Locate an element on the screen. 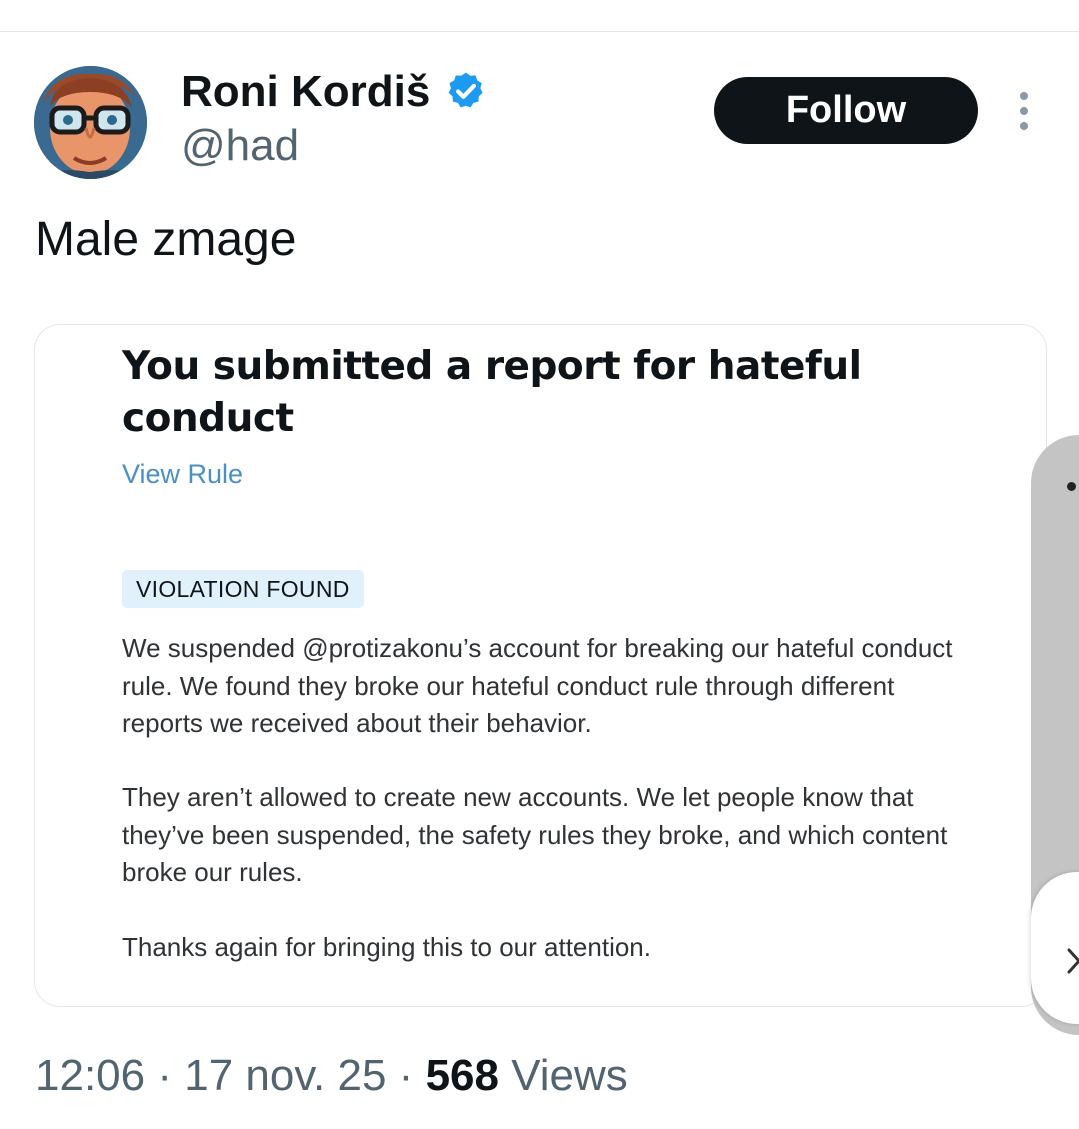  side-panel-dot is located at coordinates (1071, 486).